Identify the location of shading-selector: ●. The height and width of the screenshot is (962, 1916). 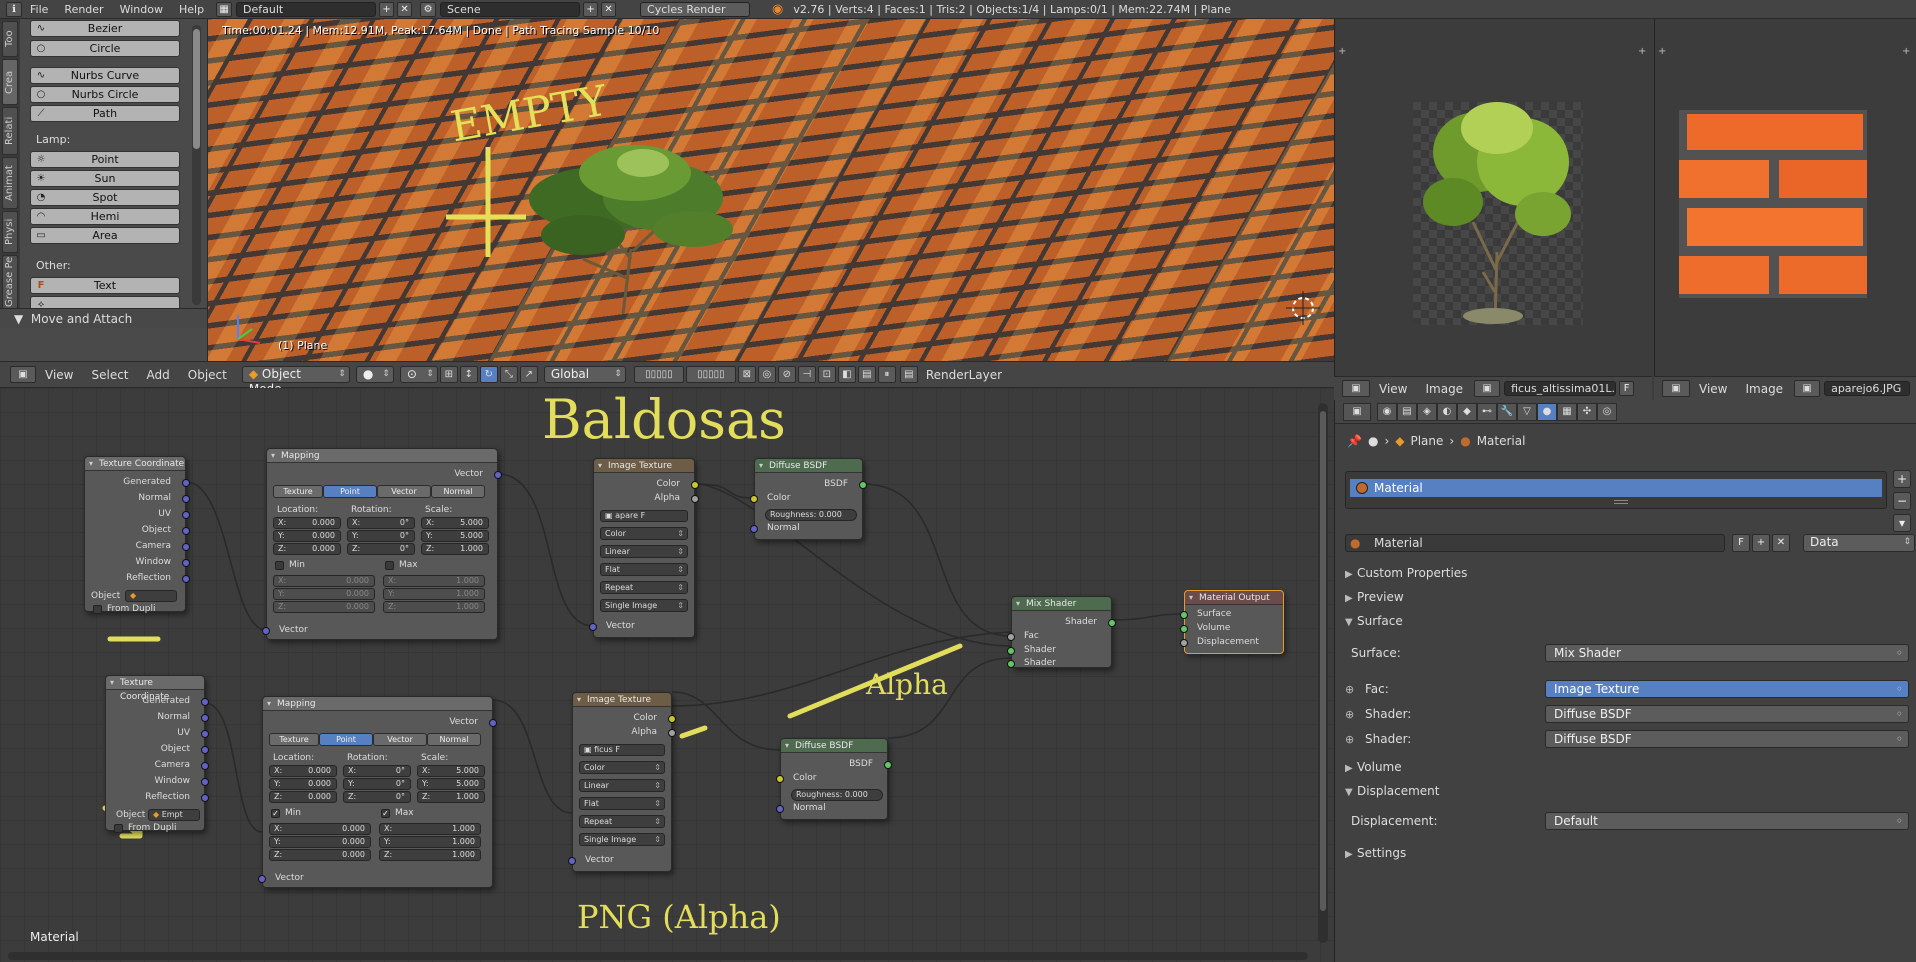
(374, 374).